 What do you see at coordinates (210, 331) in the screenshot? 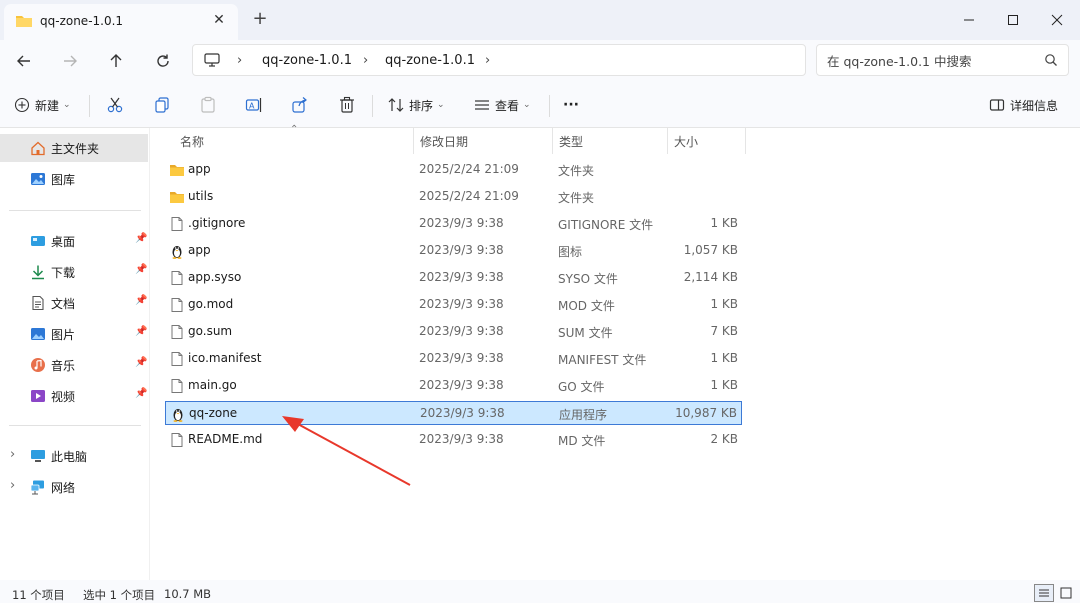
I see `file-name: go.sum` at bounding box center [210, 331].